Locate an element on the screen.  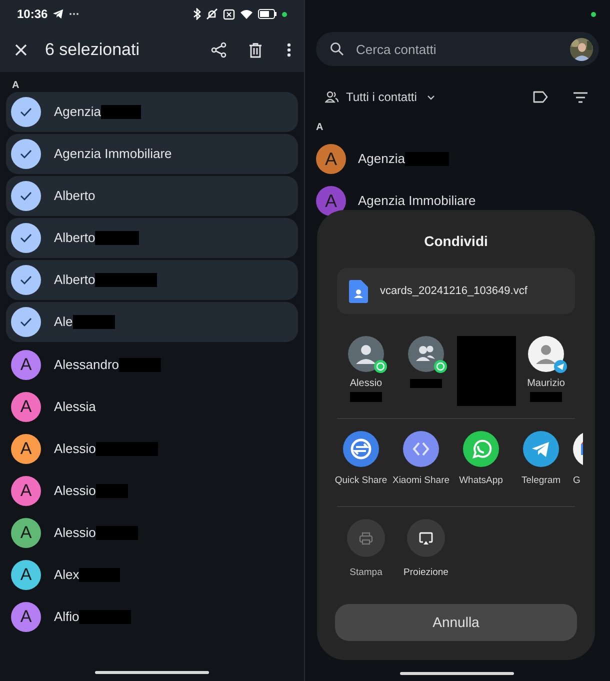
contact-name: Alessia is located at coordinates (75, 407).